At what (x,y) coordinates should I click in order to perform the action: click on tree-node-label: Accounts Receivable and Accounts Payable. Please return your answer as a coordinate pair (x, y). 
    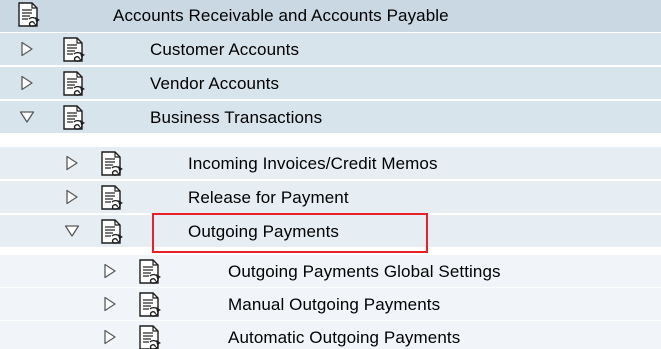
    Looking at the image, I should click on (281, 16).